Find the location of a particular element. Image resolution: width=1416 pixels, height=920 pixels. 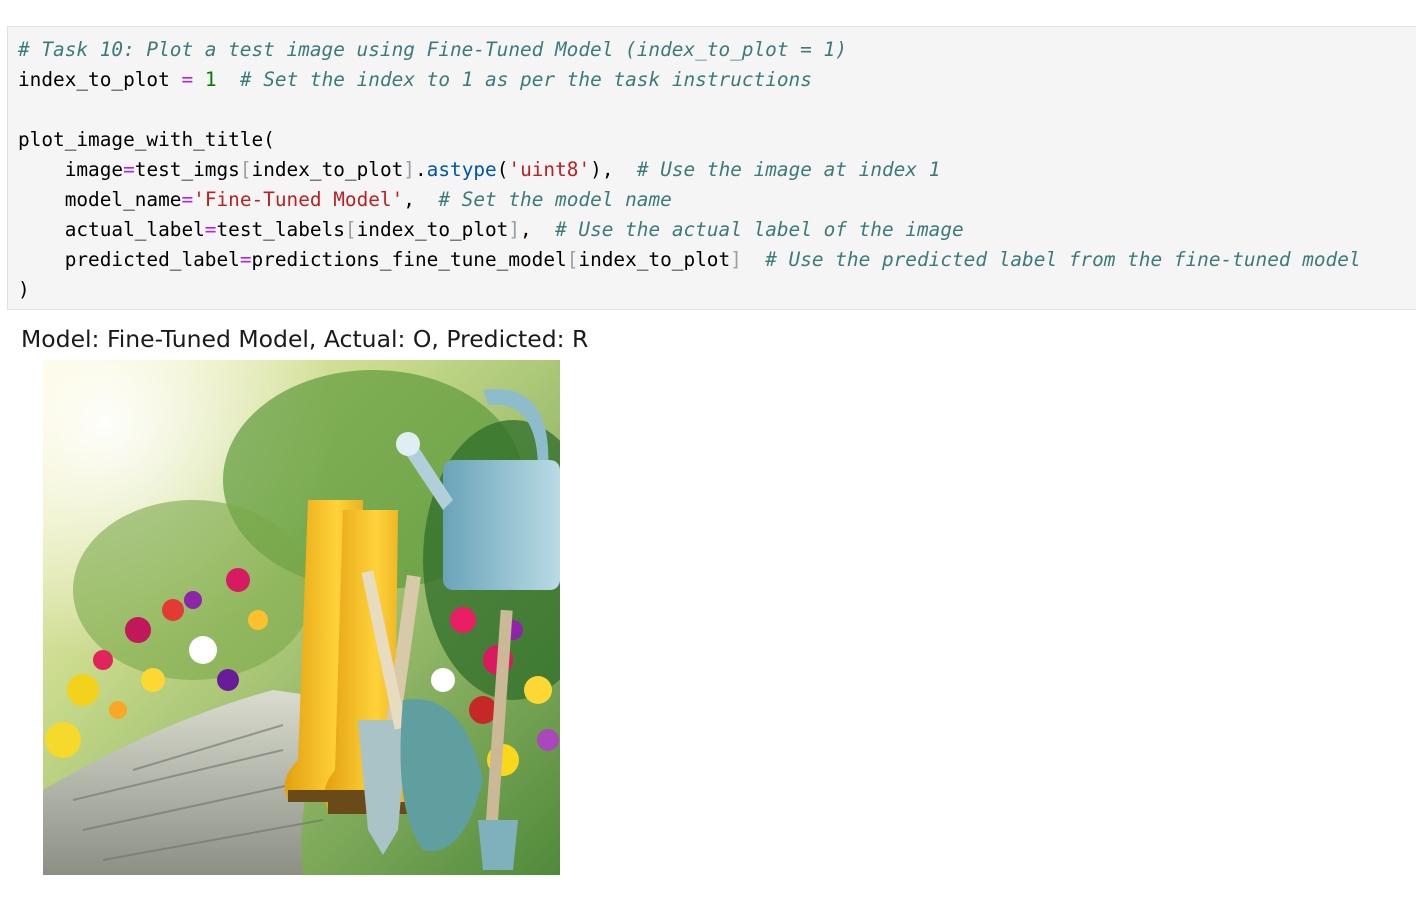

code-token: predicted_label is located at coordinates (129, 259).